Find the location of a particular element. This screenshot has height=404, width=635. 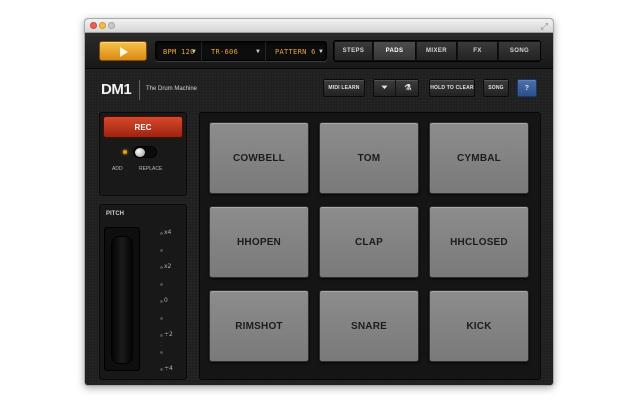

pad-snare: SNARE is located at coordinates (369, 326).